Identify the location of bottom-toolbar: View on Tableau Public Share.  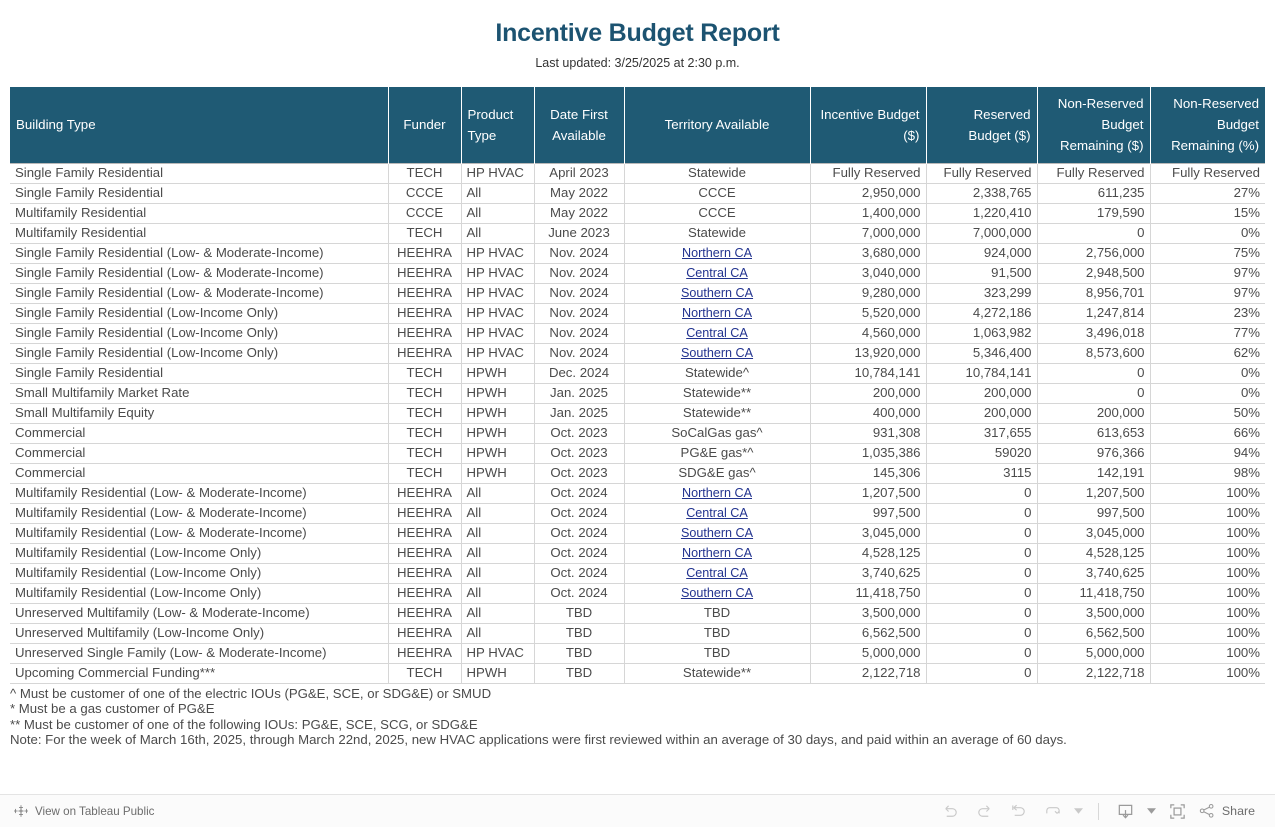
(637, 810).